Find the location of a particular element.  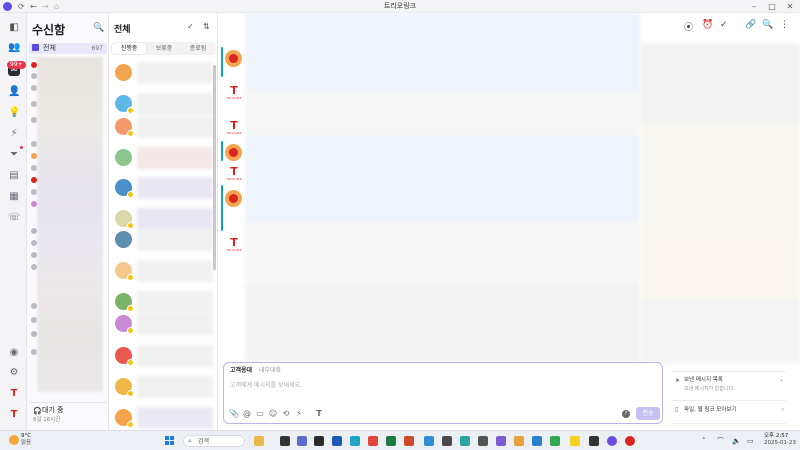

send-button: 전송 is located at coordinates (648, 413).